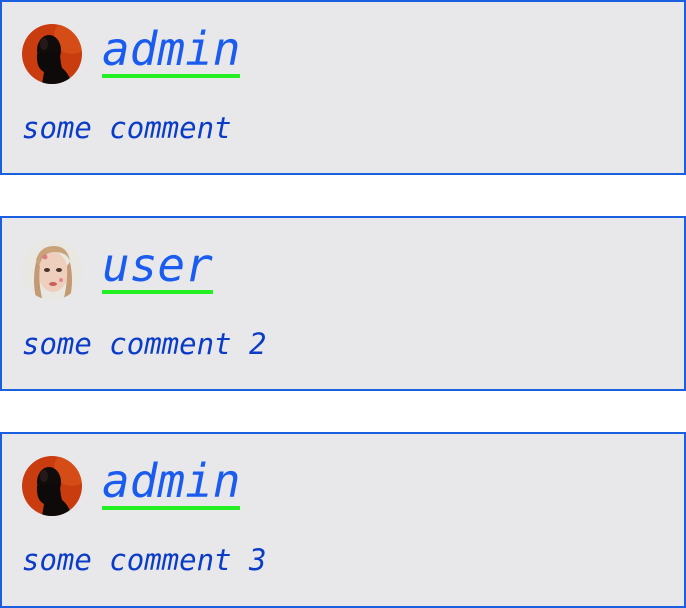 This screenshot has height=608, width=686. I want to click on user-avatar, so click(52, 270).